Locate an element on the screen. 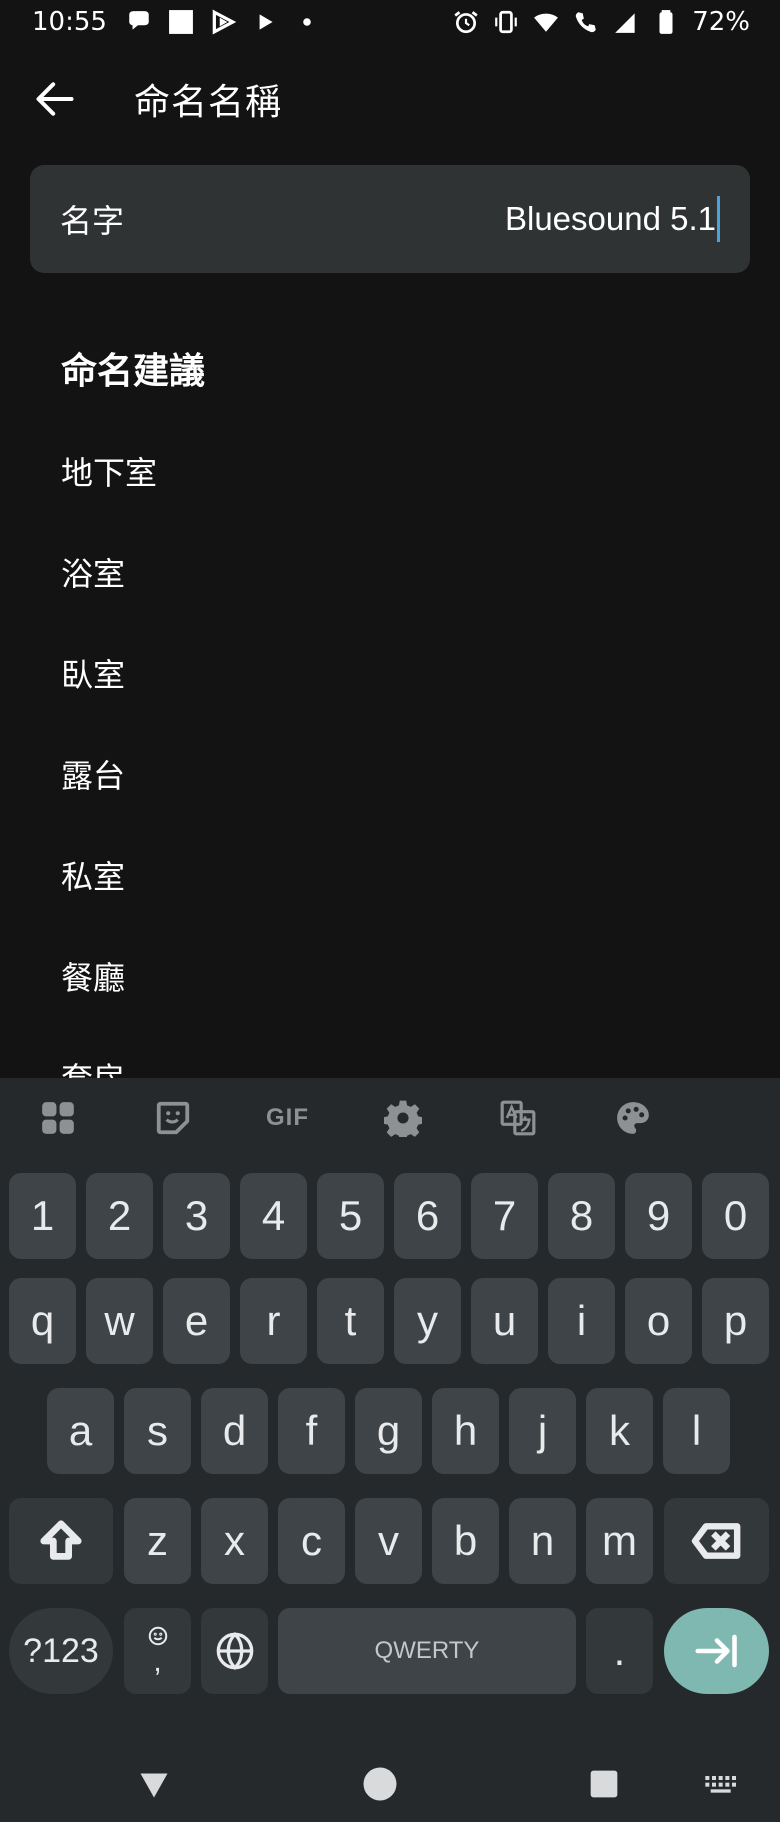 This screenshot has height=1822, width=780. space-key: QWERTY is located at coordinates (427, 1651).